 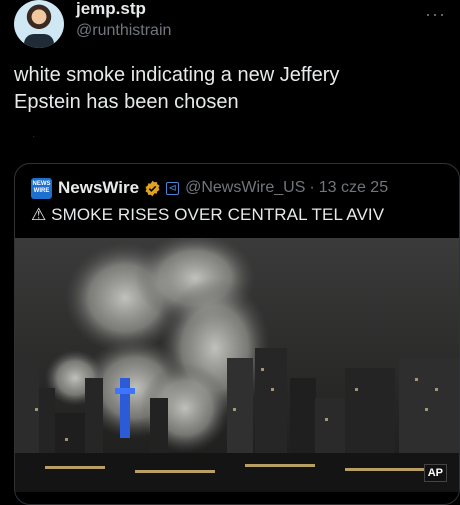 I want to click on avatar, so click(x=39, y=24).